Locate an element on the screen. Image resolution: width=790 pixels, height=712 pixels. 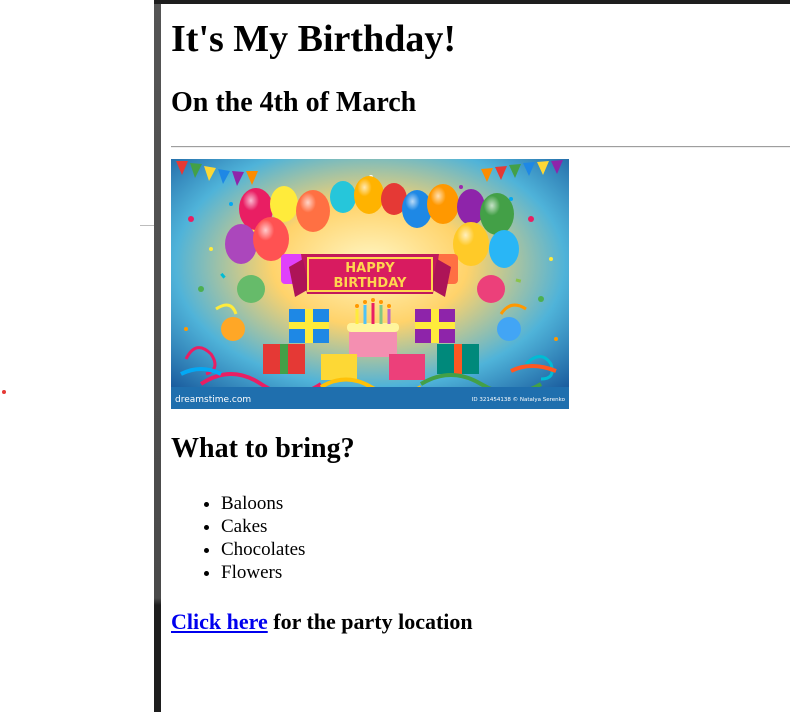
watermark-right: ID 321454138 © Natalya Serenko is located at coordinates (519, 399).